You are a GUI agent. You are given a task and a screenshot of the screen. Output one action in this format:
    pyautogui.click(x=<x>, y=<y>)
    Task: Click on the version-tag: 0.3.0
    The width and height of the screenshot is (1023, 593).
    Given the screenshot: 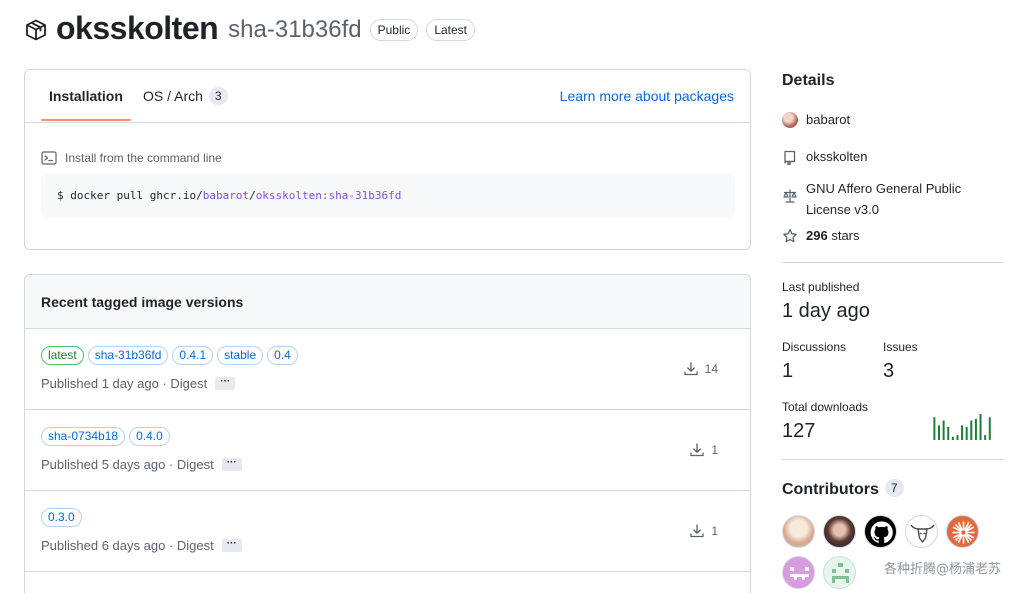 What is the action you would take?
    pyautogui.click(x=61, y=517)
    